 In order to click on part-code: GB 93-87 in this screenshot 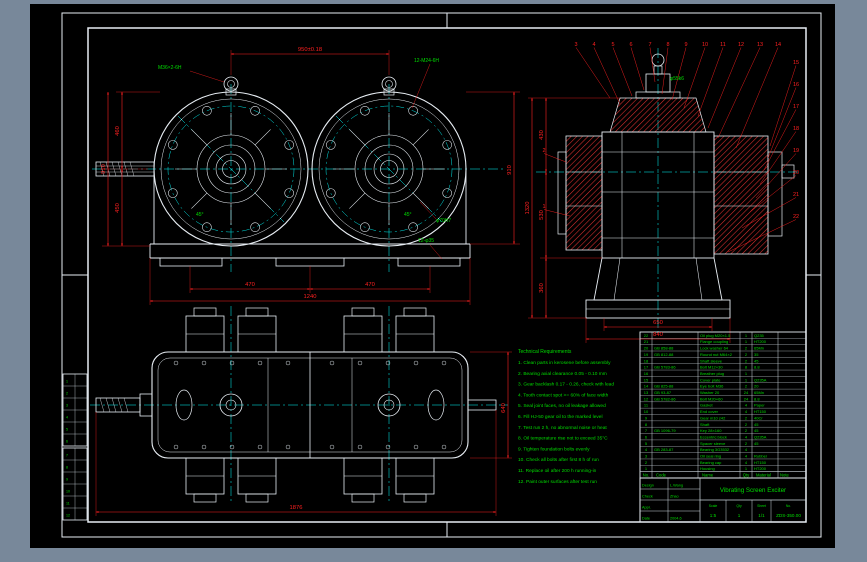, I will do `click(663, 392)`.